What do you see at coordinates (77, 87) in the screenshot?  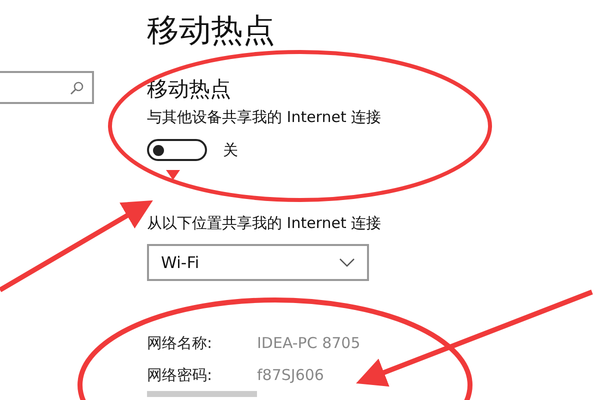 I see `search-icon` at bounding box center [77, 87].